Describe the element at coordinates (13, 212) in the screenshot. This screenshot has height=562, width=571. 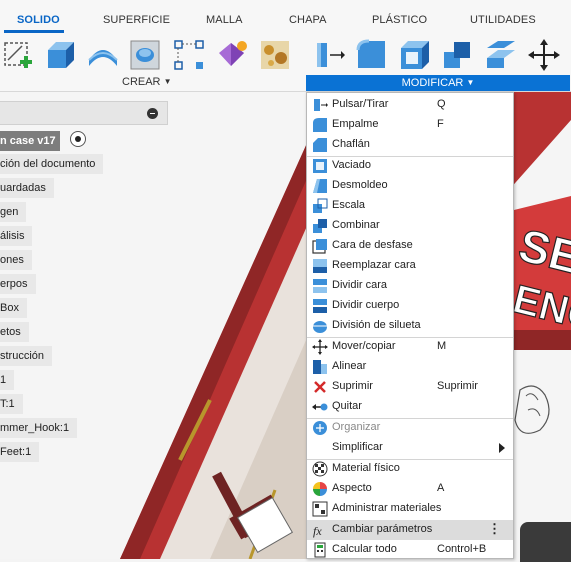
I see `browser-item: gen` at that location.